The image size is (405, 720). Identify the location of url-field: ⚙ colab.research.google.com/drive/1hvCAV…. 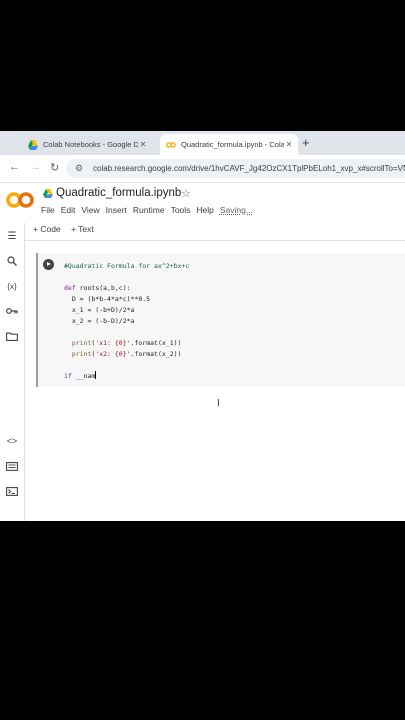
(235, 168).